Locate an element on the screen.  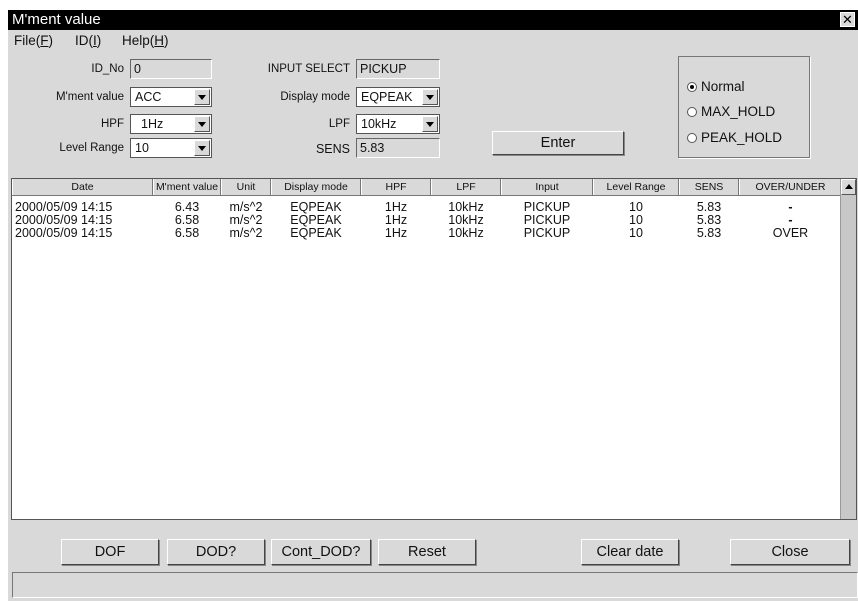
level-range-select: 10 is located at coordinates (171, 148).